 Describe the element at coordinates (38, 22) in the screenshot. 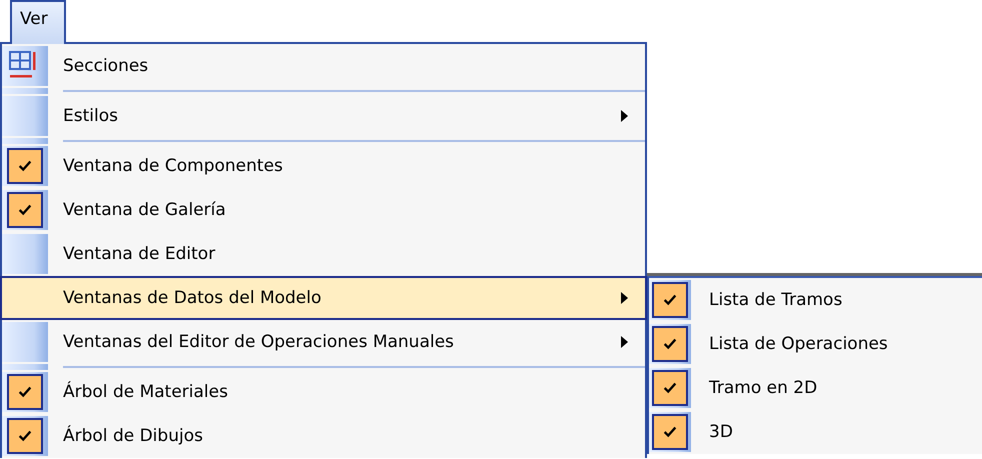

I see `menu-title: Ver` at that location.